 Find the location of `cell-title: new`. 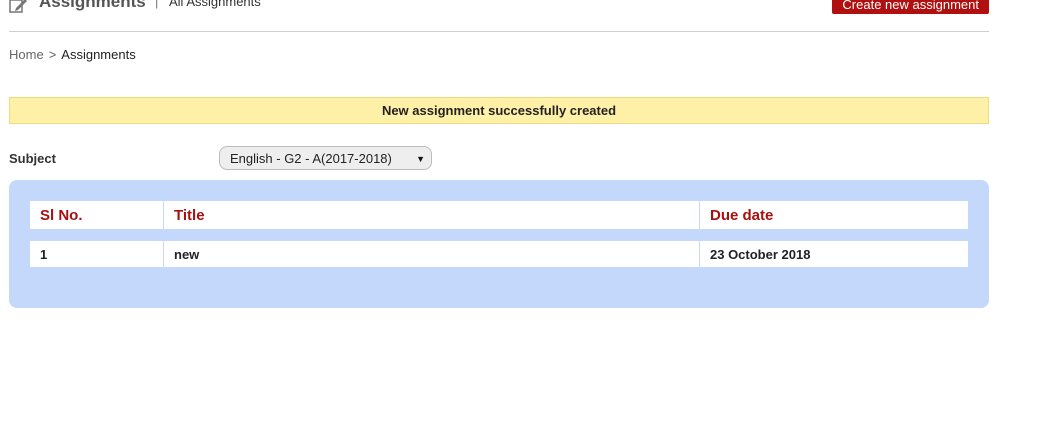

cell-title: new is located at coordinates (432, 254).